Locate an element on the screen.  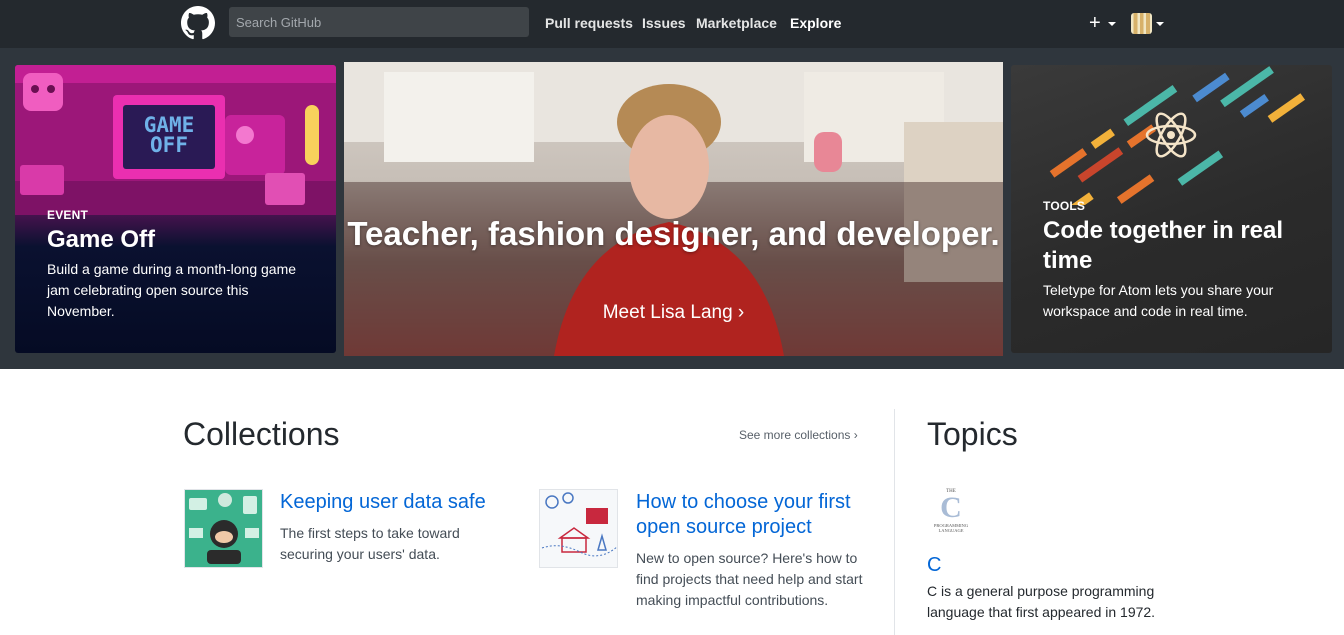
nav-marketplace: Marketplace is located at coordinates (736, 23).